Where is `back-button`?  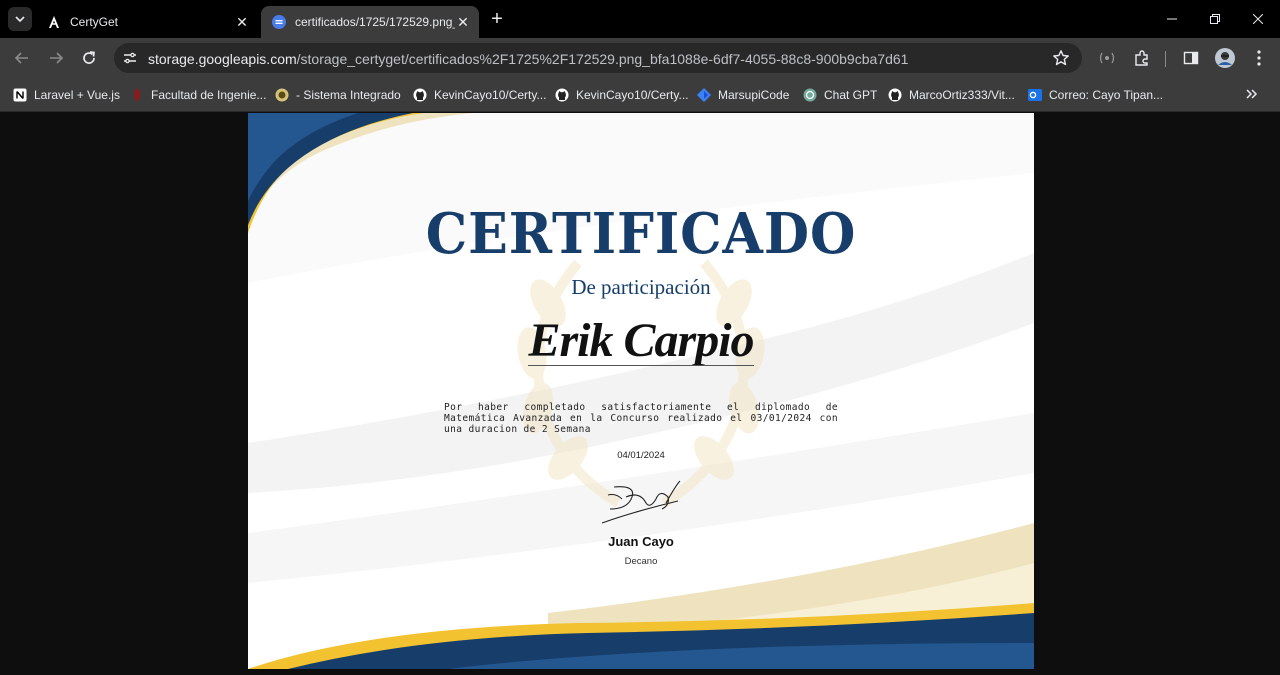 back-button is located at coordinates (22, 58).